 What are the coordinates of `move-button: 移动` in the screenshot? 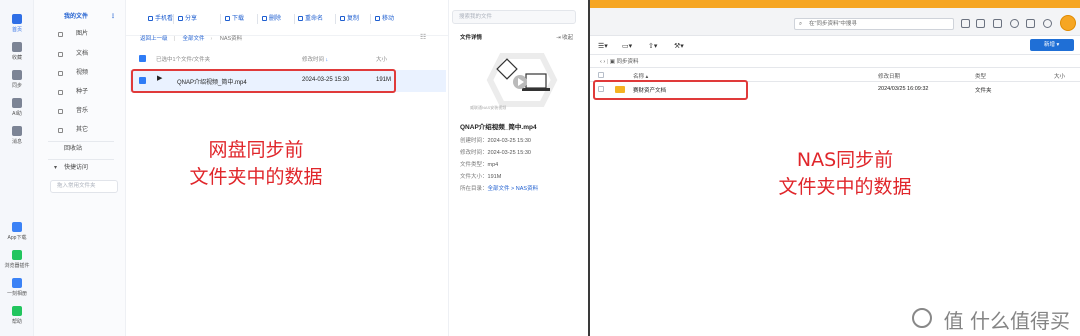 It's located at (384, 19).